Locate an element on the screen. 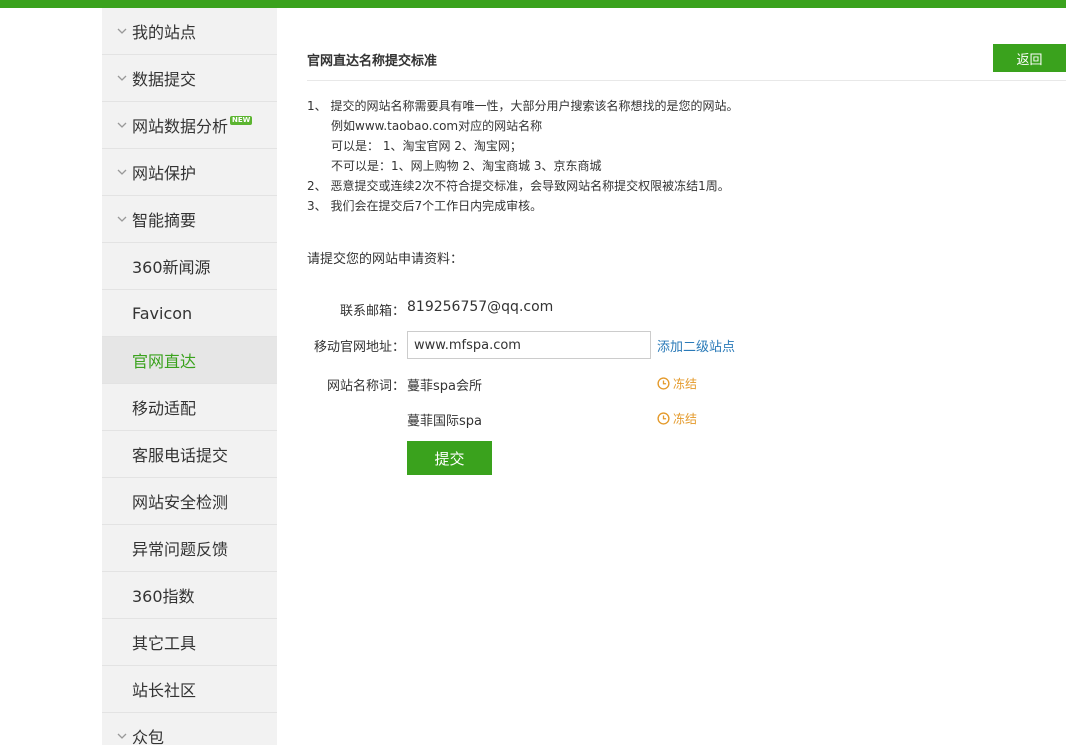  url-label: 移动官网地址： is located at coordinates (359, 347).